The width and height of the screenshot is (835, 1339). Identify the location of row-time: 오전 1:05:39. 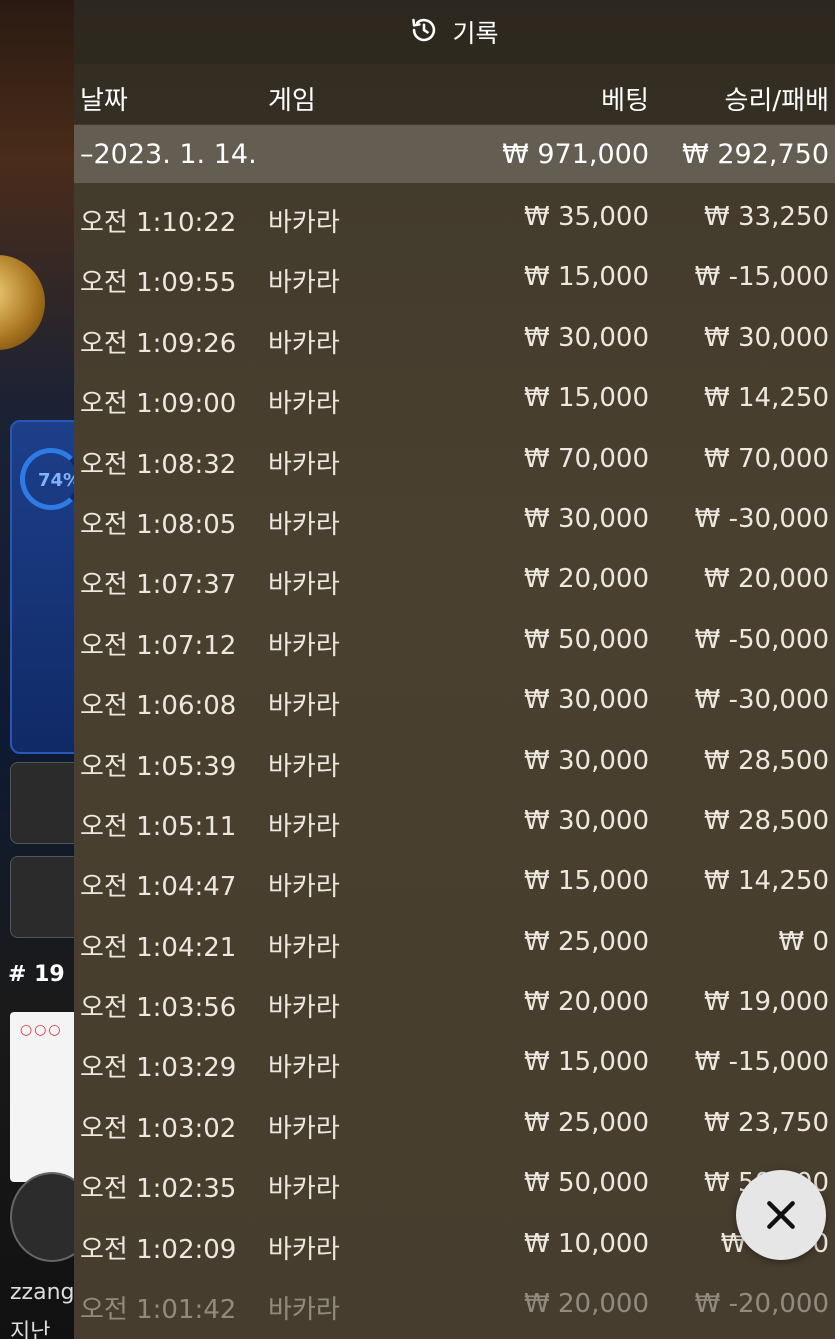
(158, 766).